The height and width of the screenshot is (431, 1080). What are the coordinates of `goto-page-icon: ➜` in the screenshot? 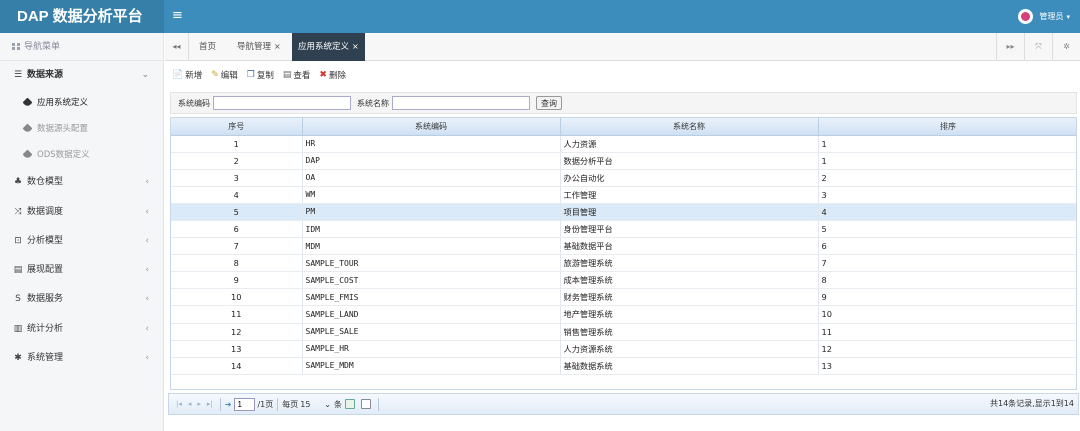 It's located at (228, 404).